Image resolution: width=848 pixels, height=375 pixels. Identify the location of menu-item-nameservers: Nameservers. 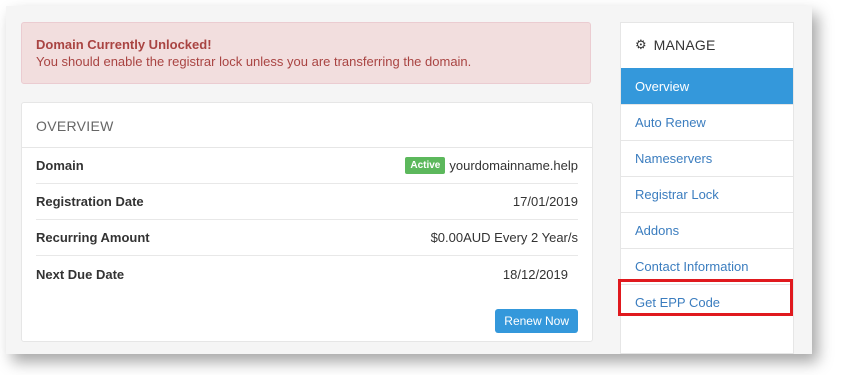
(707, 158).